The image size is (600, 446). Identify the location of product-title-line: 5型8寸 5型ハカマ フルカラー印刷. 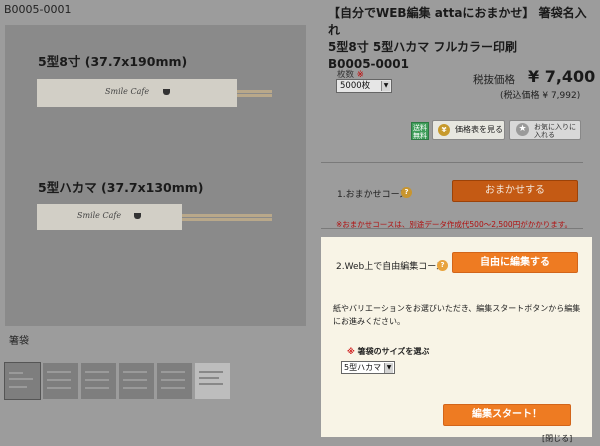
(423, 47).